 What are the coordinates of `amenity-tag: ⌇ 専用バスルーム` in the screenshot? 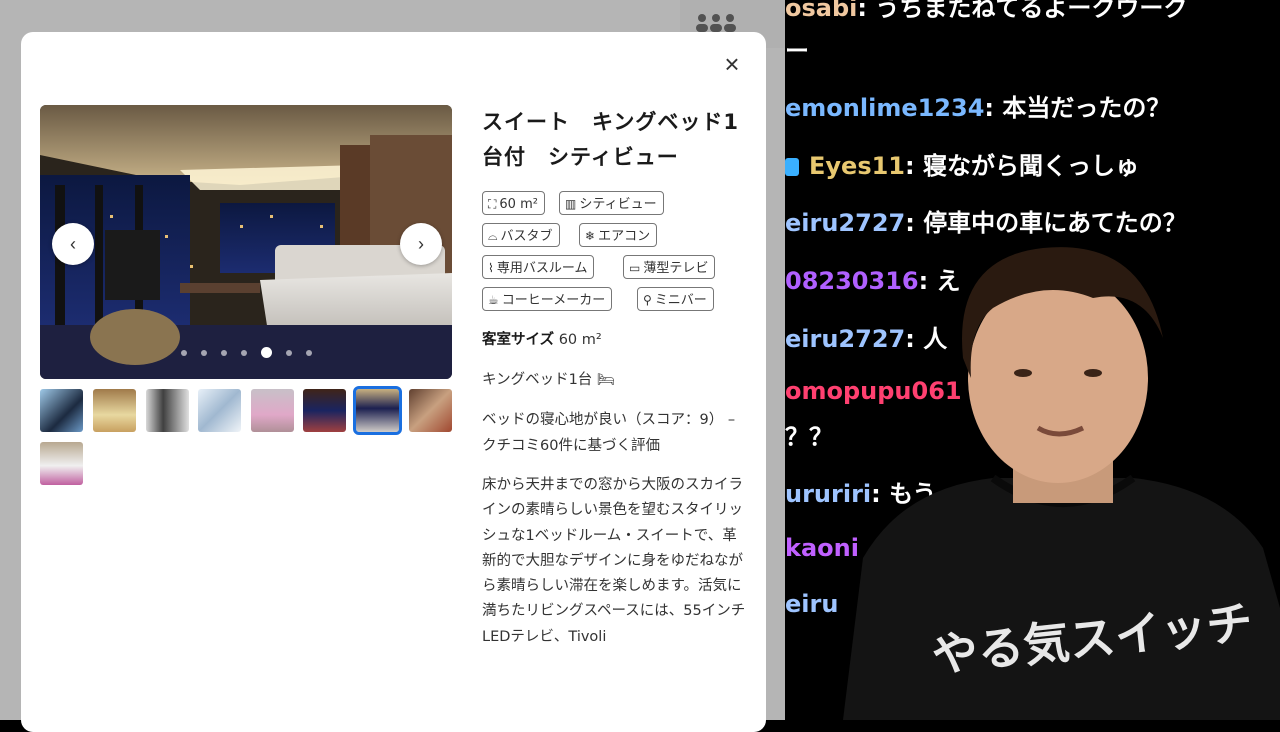 It's located at (538, 267).